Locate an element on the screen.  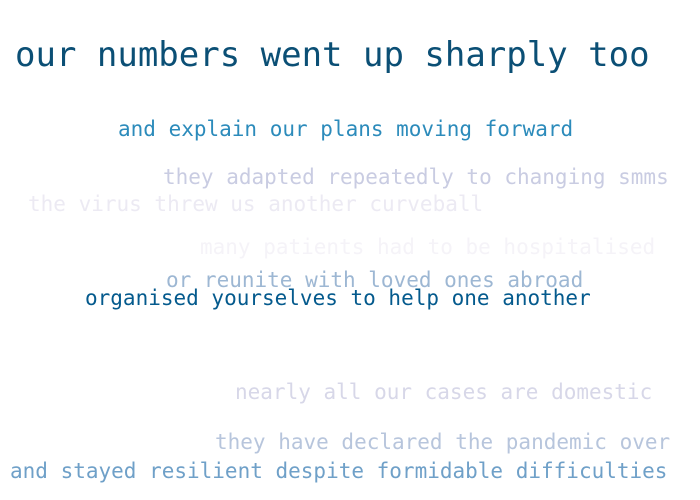
phrase-our-numbers-went-up: our numbers went up sharply too is located at coordinates (332, 55).